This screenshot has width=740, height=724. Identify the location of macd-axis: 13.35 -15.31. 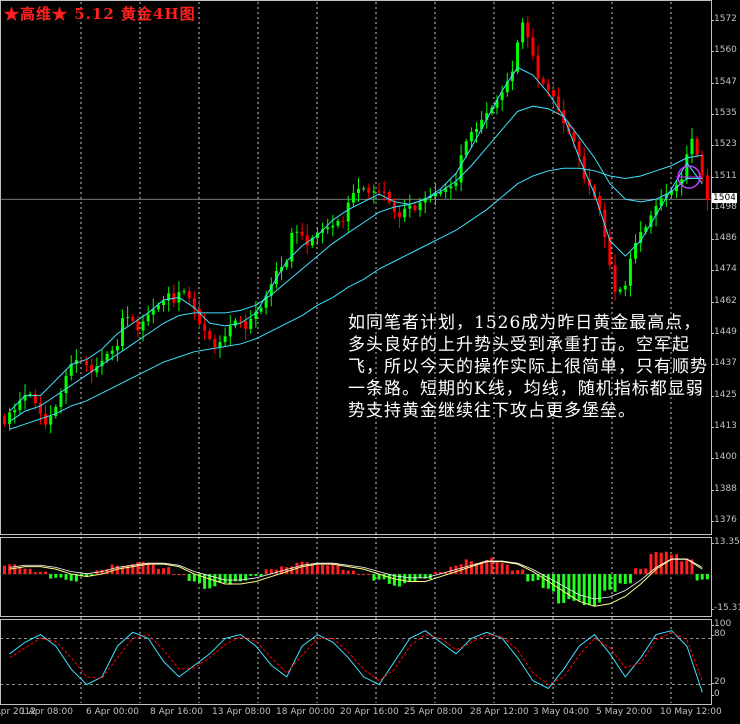
(725, 577).